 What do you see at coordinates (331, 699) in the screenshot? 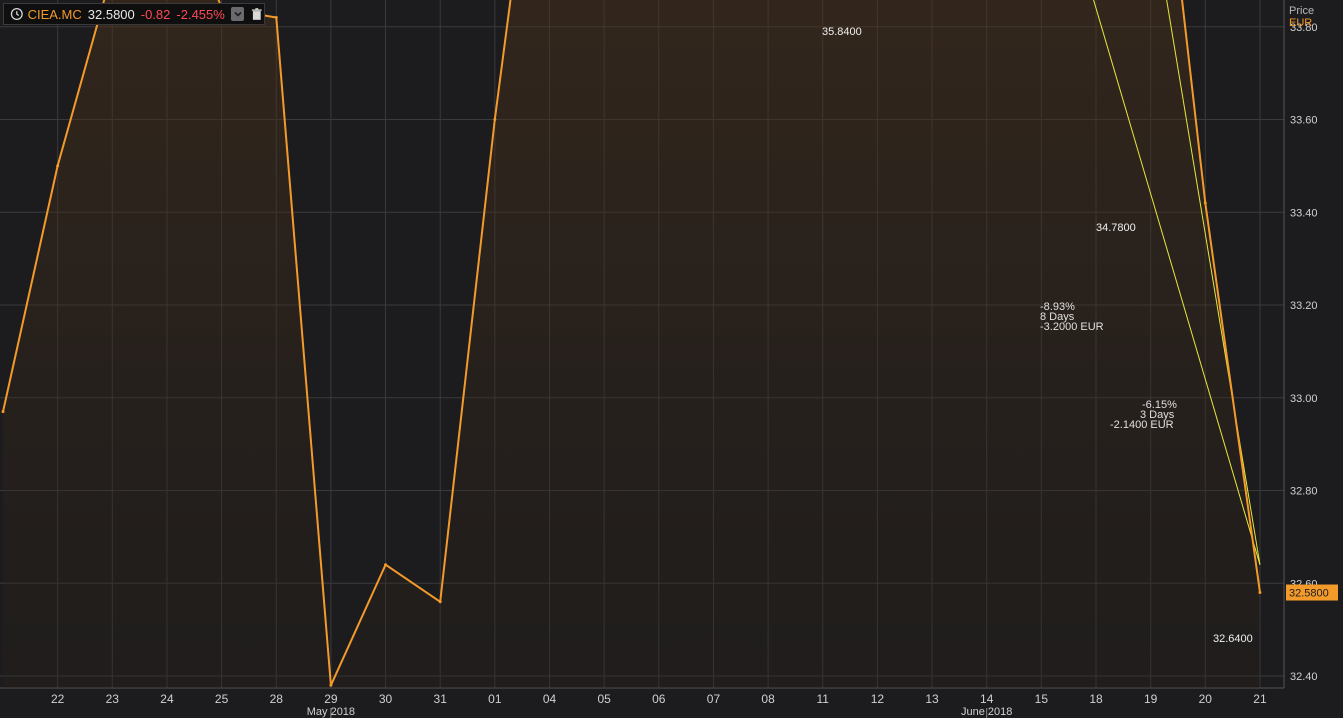
I see `x-tick-label: 29` at bounding box center [331, 699].